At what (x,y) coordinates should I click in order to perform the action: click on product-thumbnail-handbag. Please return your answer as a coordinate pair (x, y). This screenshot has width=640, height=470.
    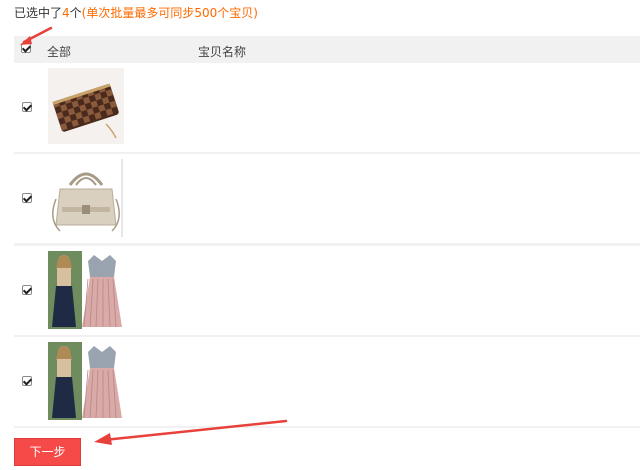
    Looking at the image, I should click on (86, 198).